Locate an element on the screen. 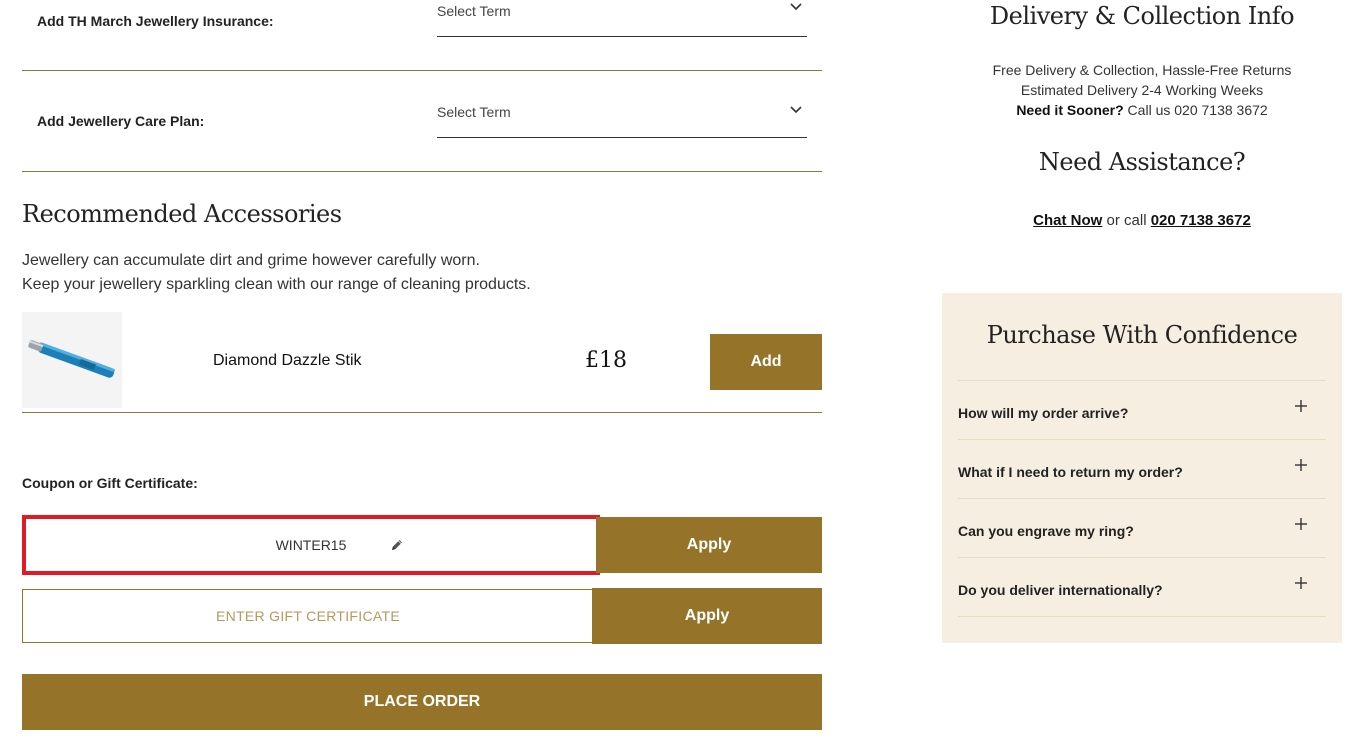 The image size is (1360, 744). add-accessory-button: Add is located at coordinates (766, 362).